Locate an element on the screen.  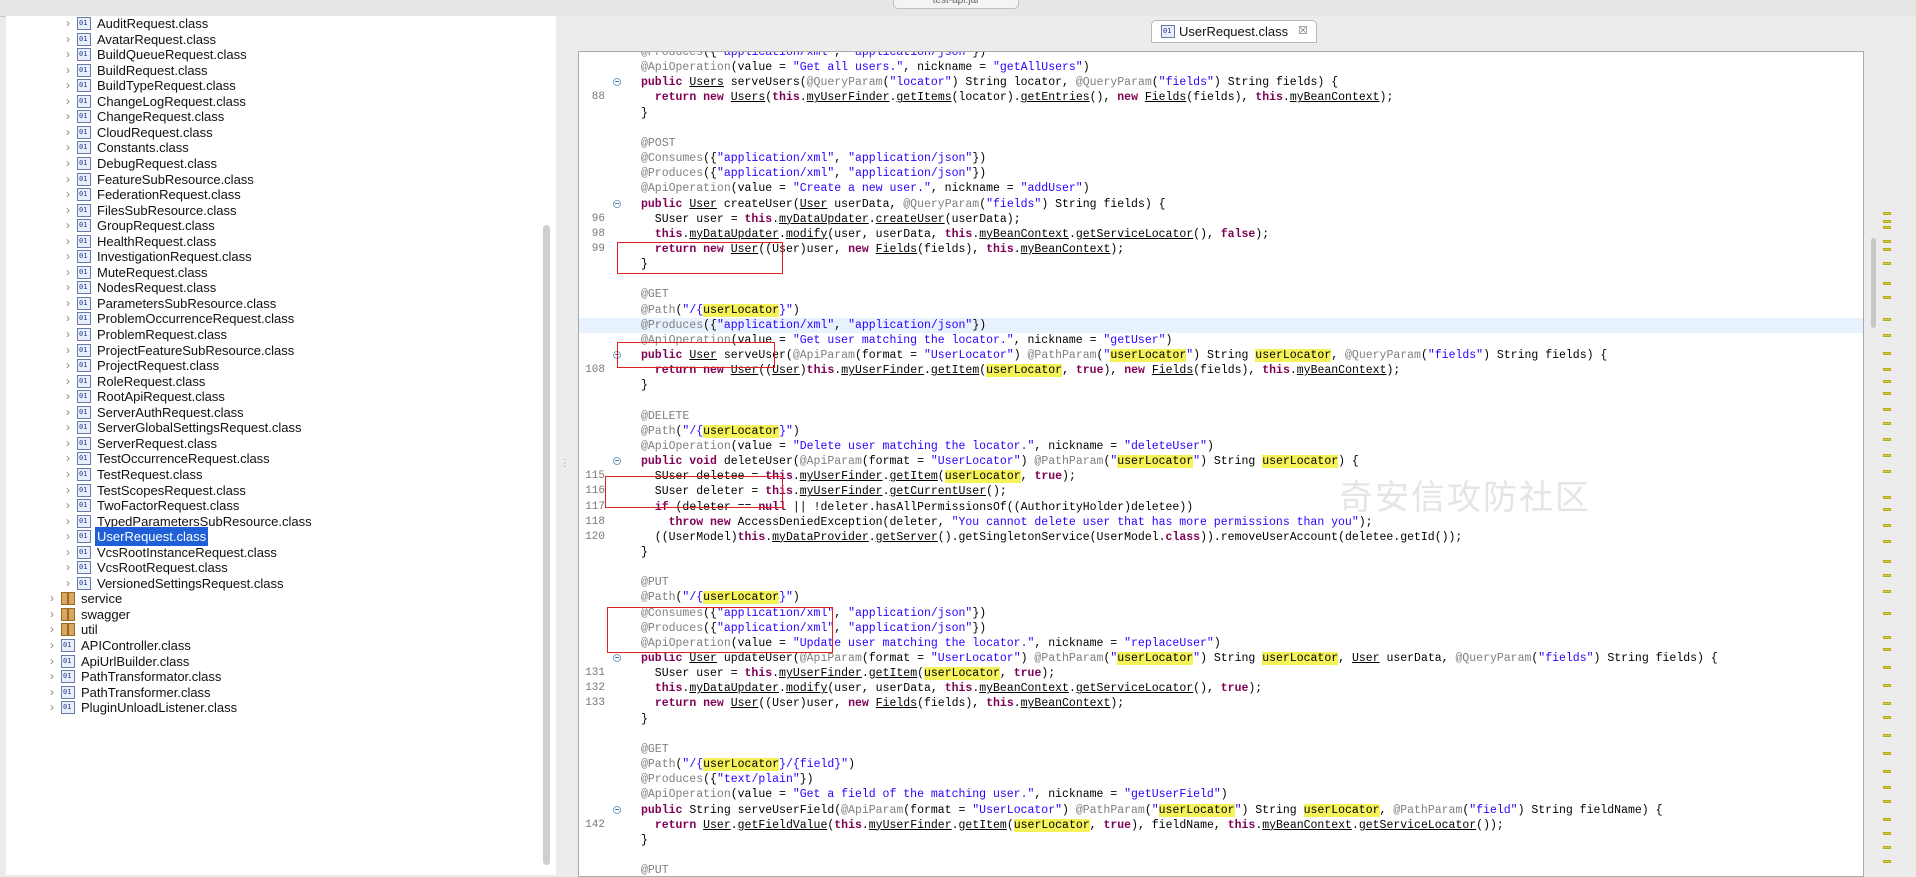
tree-scrollbar is located at coordinates (546, 545).